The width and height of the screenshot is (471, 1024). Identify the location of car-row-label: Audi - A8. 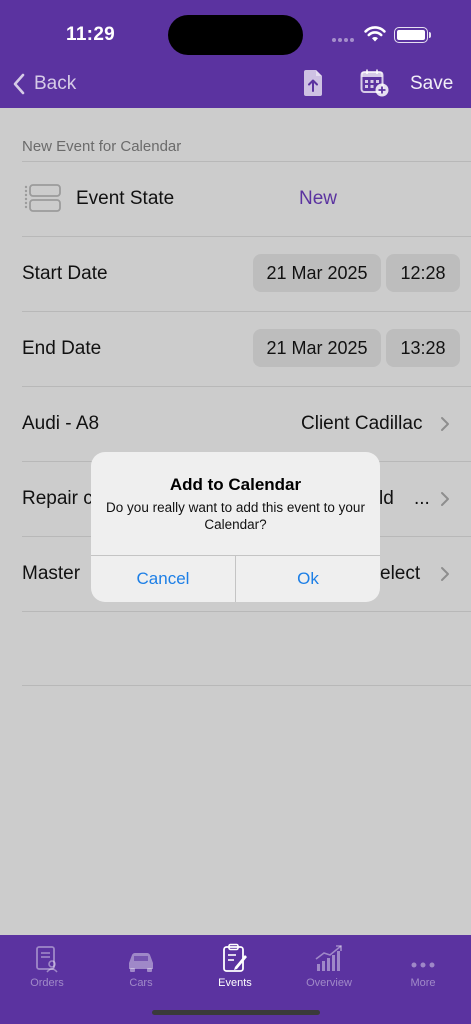
(60, 424).